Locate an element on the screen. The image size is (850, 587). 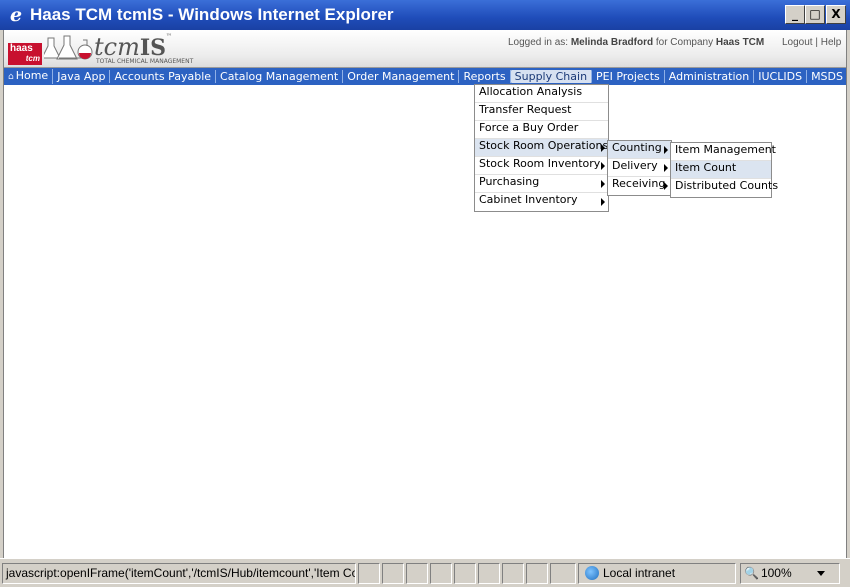
company-name: Haas TCM is located at coordinates (740, 42).